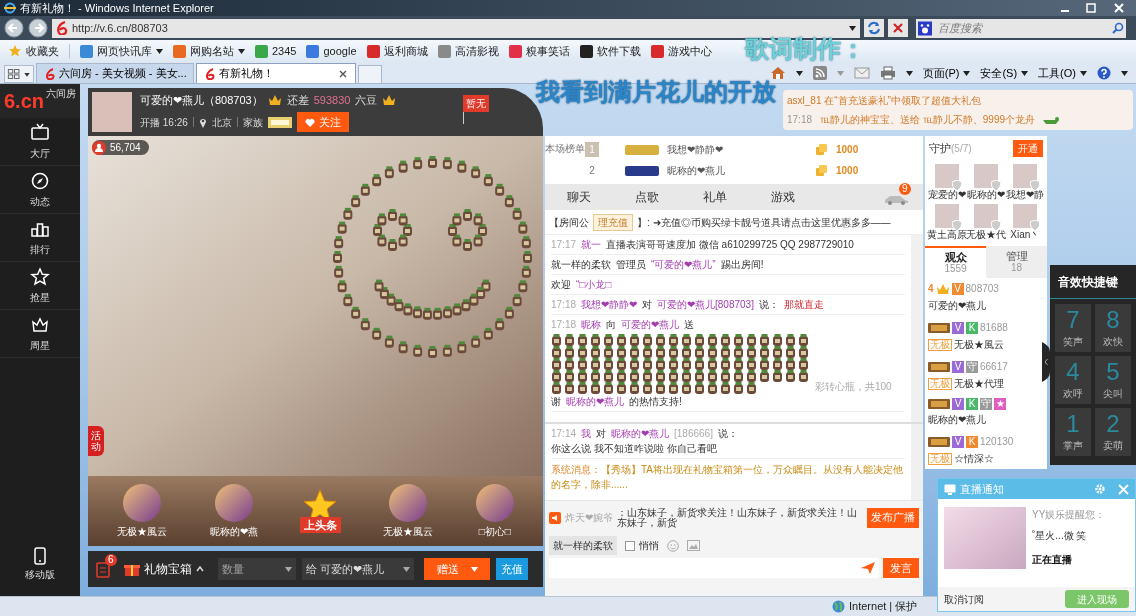 This screenshot has width=1136, height=616. Describe the element at coordinates (683, 264) in the screenshot. I see `user-name: “可爱的❤燕儿”` at that location.